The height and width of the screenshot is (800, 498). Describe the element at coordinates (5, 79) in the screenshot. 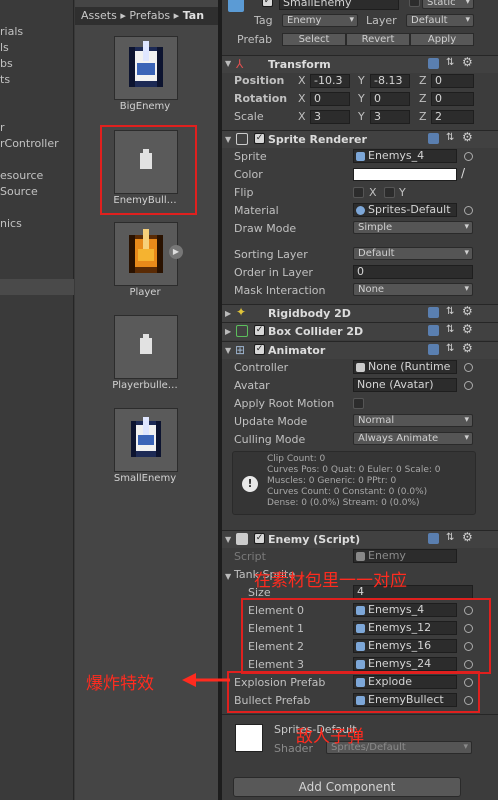

I see `hierarchy-item: ts` at that location.